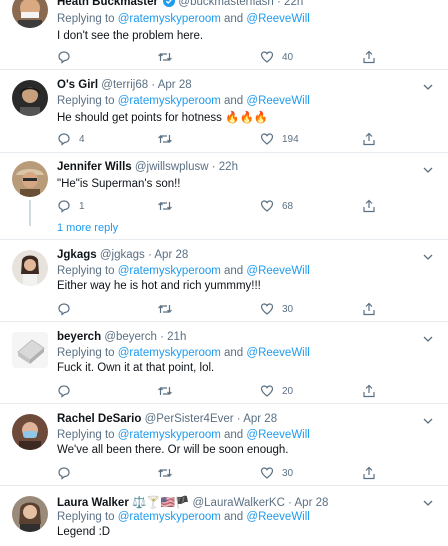 The width and height of the screenshot is (448, 546). I want to click on user-handle: @jgkags, so click(122, 255).